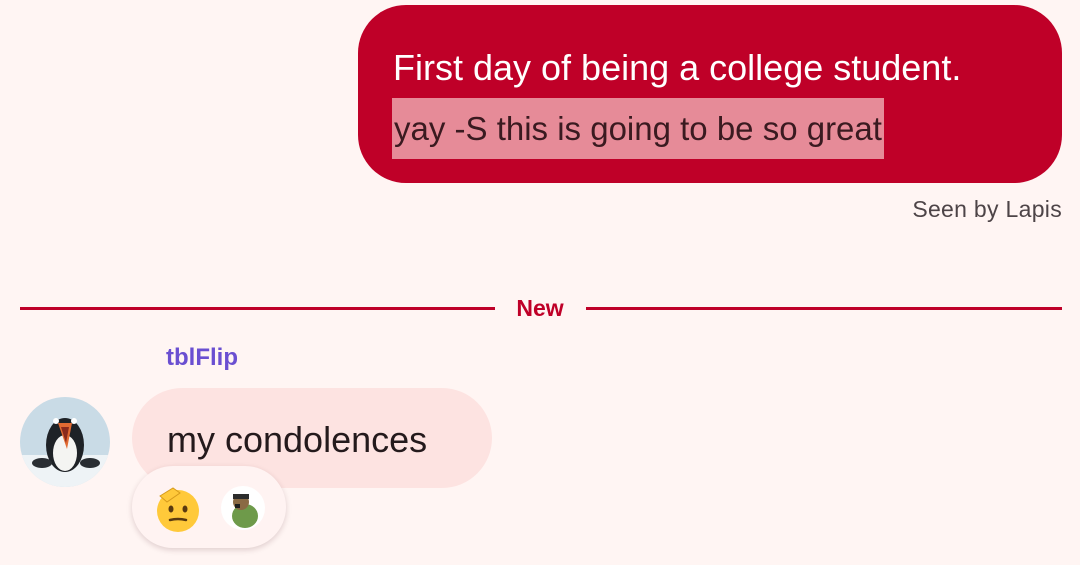  I want to click on reaction-user-avatar-icon, so click(243, 508).